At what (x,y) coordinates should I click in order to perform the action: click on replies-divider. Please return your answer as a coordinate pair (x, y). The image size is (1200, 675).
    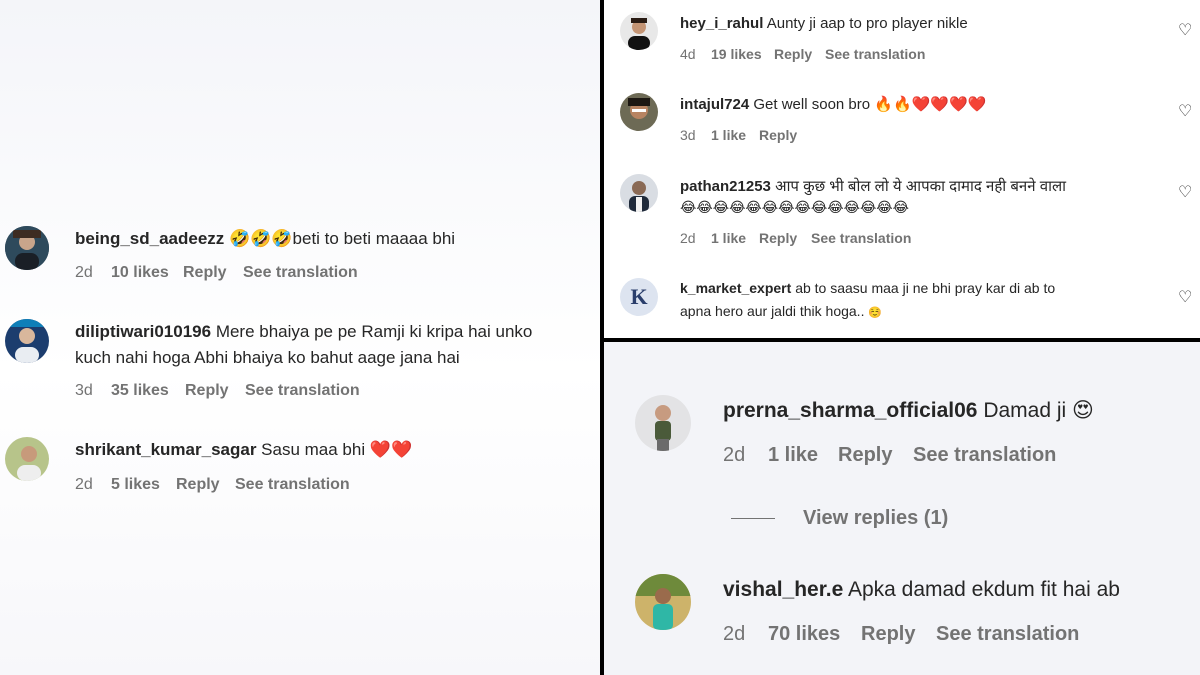
    Looking at the image, I should click on (753, 518).